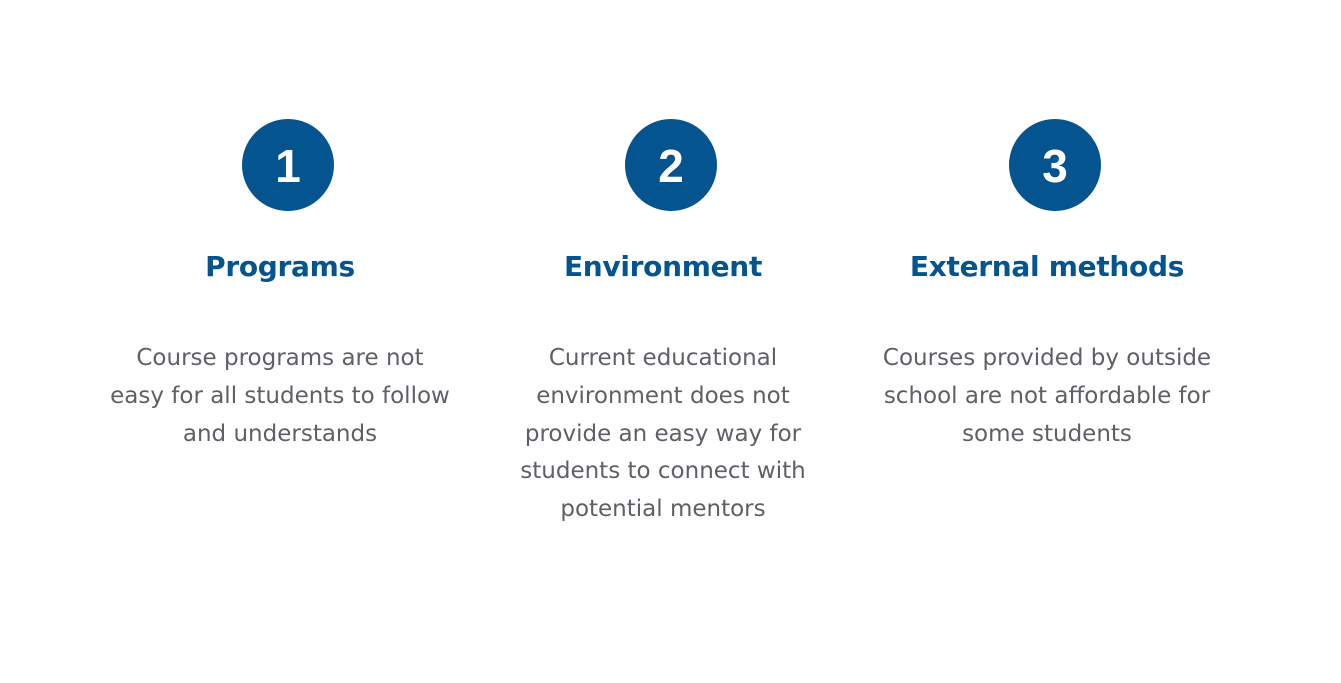 The height and width of the screenshot is (683, 1341). Describe the element at coordinates (663, 266) in the screenshot. I see `feature-title: Environment` at that location.